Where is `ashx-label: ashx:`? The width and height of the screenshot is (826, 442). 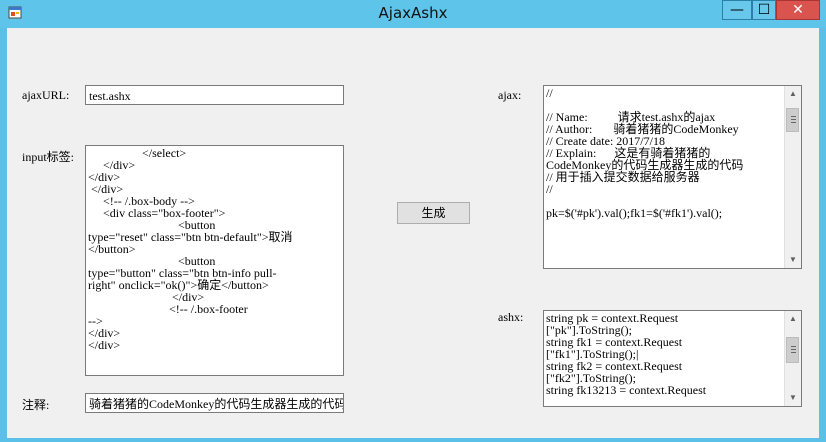
ashx-label: ashx: is located at coordinates (511, 317).